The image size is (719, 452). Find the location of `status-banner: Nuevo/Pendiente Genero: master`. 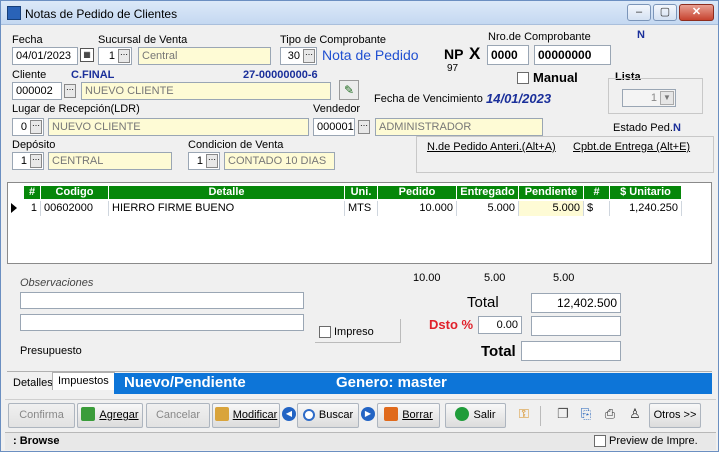

status-banner: Nuevo/Pendiente Genero: master is located at coordinates (413, 383).